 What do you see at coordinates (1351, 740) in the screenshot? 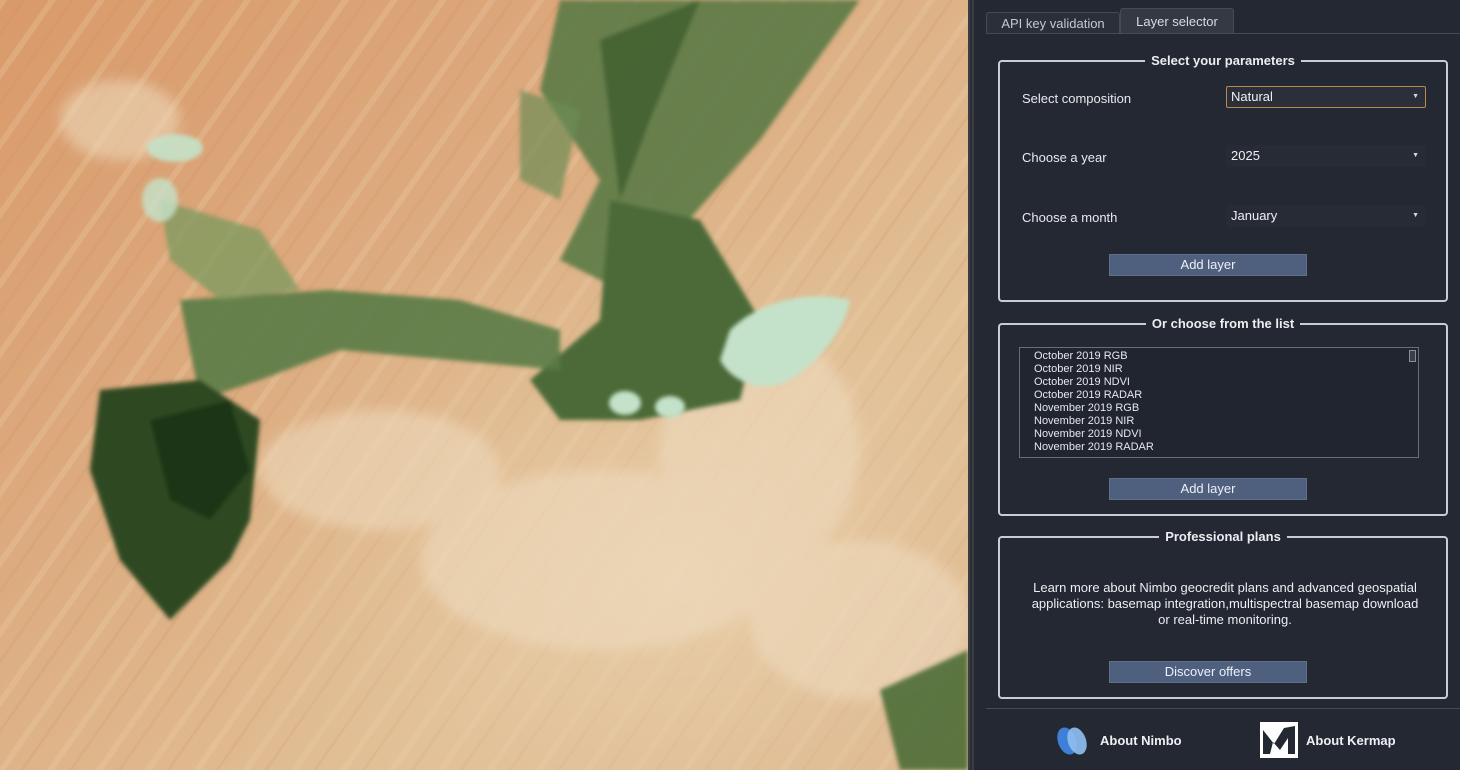
I see `about-kermap-label: About Kermap` at bounding box center [1351, 740].